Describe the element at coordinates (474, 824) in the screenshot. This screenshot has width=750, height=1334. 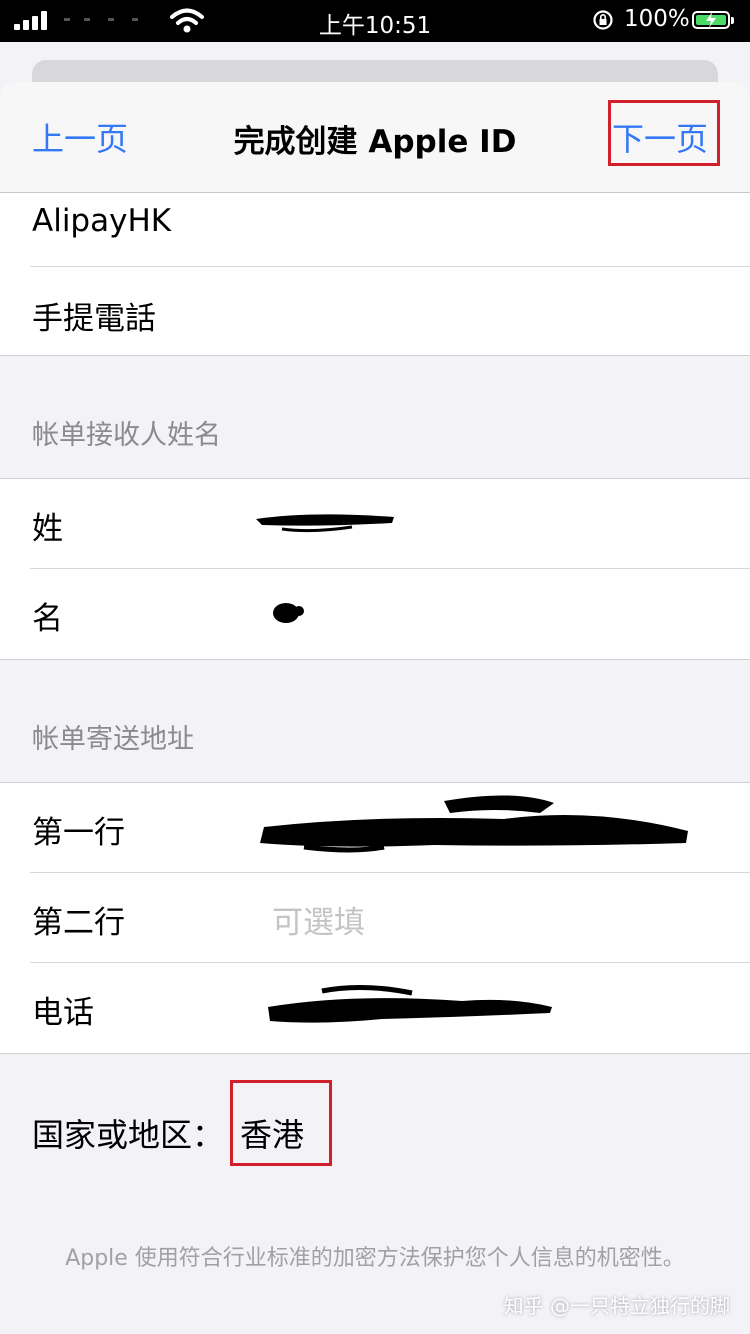
I see `redacted-address-line1` at that location.